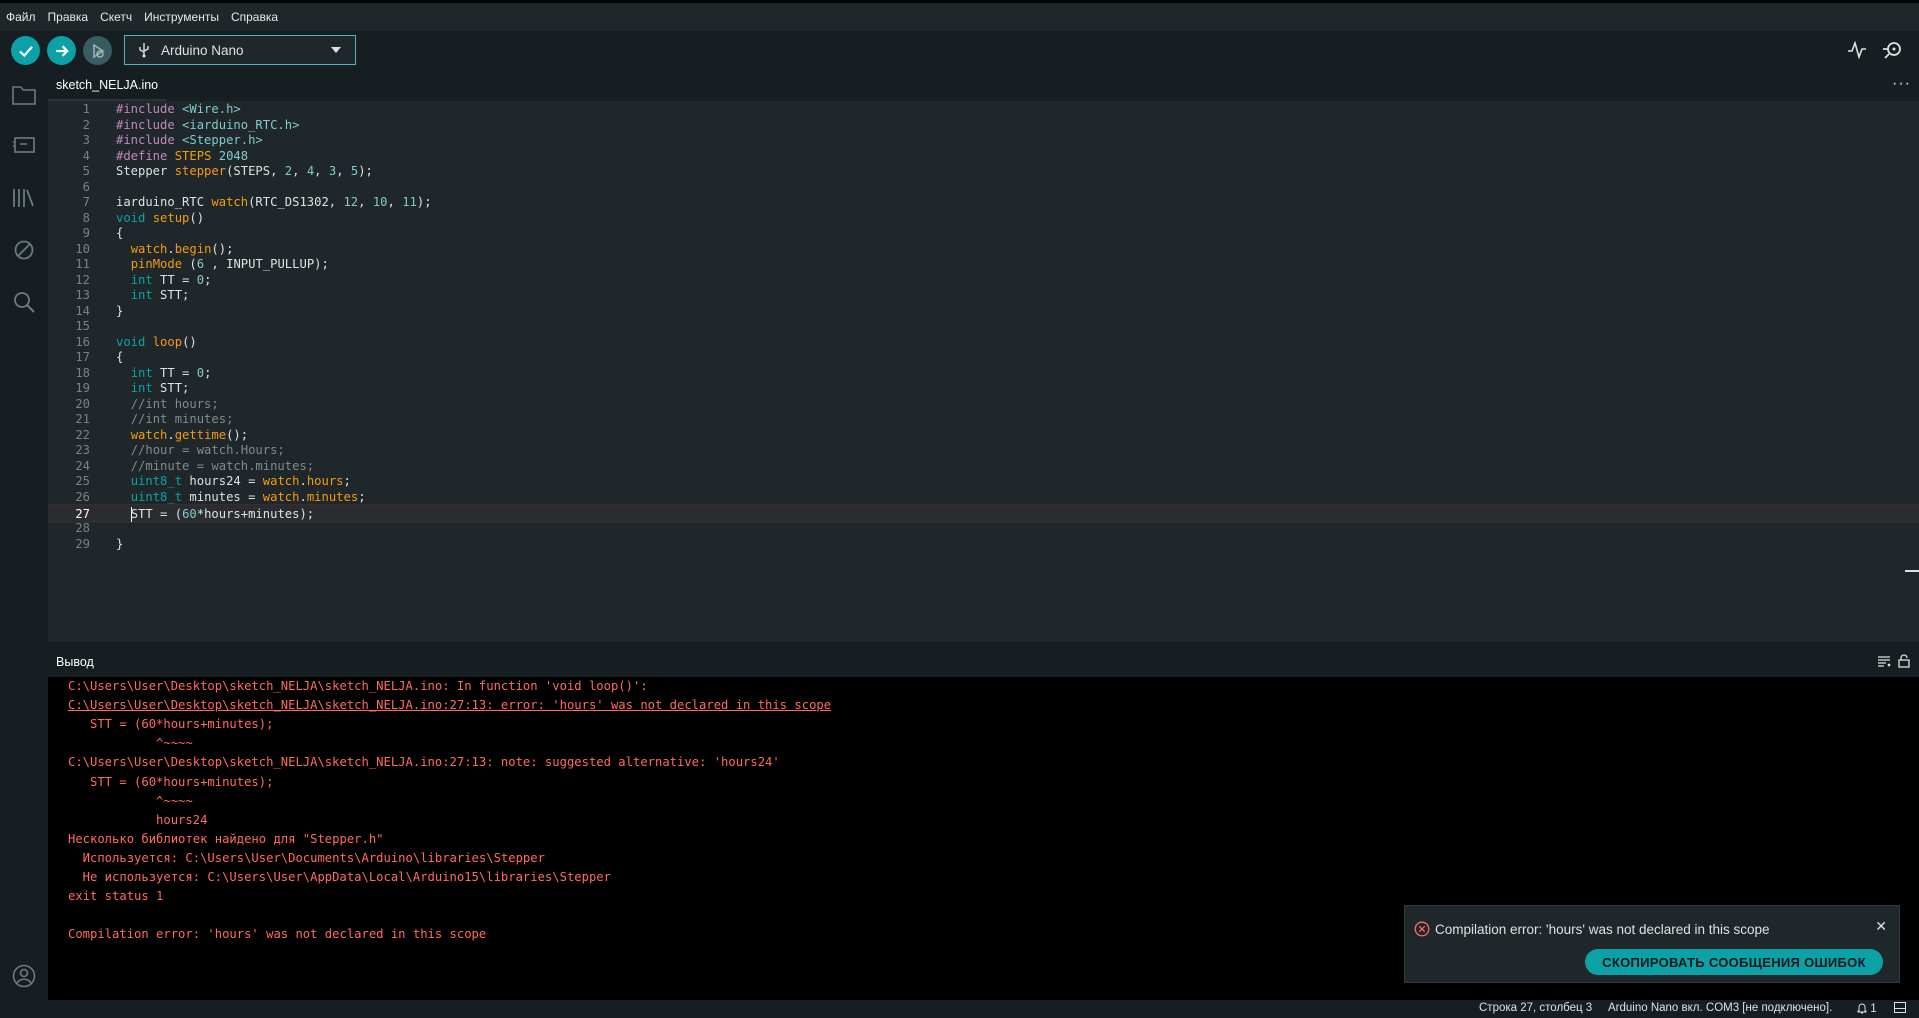 The image size is (1919, 1018). What do you see at coordinates (116, 17) in the screenshot?
I see `menu-sketch: Скетч` at bounding box center [116, 17].